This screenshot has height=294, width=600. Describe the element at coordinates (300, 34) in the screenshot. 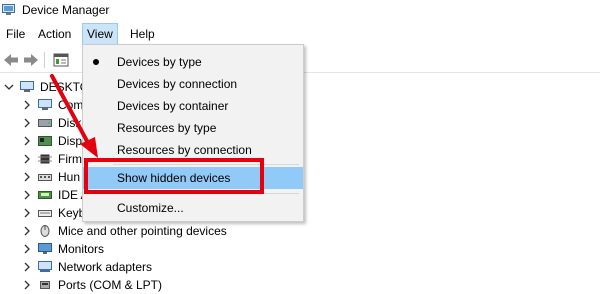

I see `menu-bar: File Action View Help` at that location.